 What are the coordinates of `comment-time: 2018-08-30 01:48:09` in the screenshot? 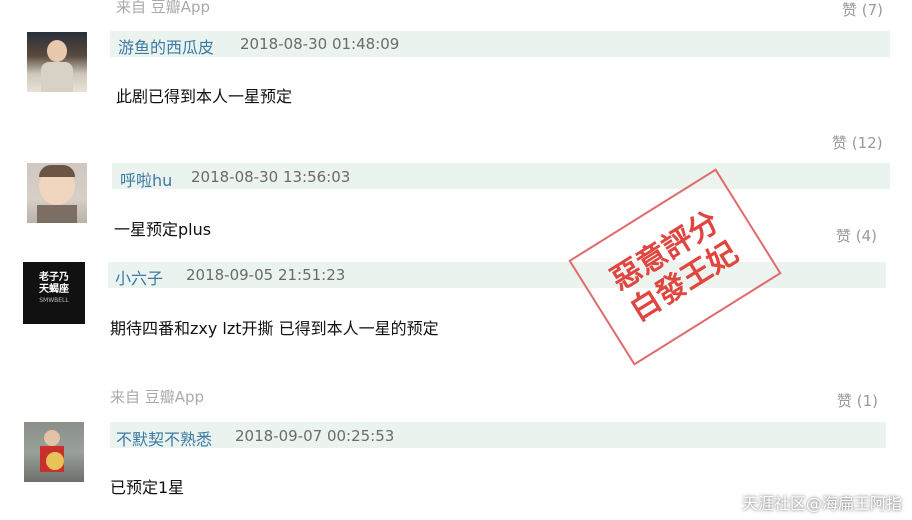 It's located at (320, 44).